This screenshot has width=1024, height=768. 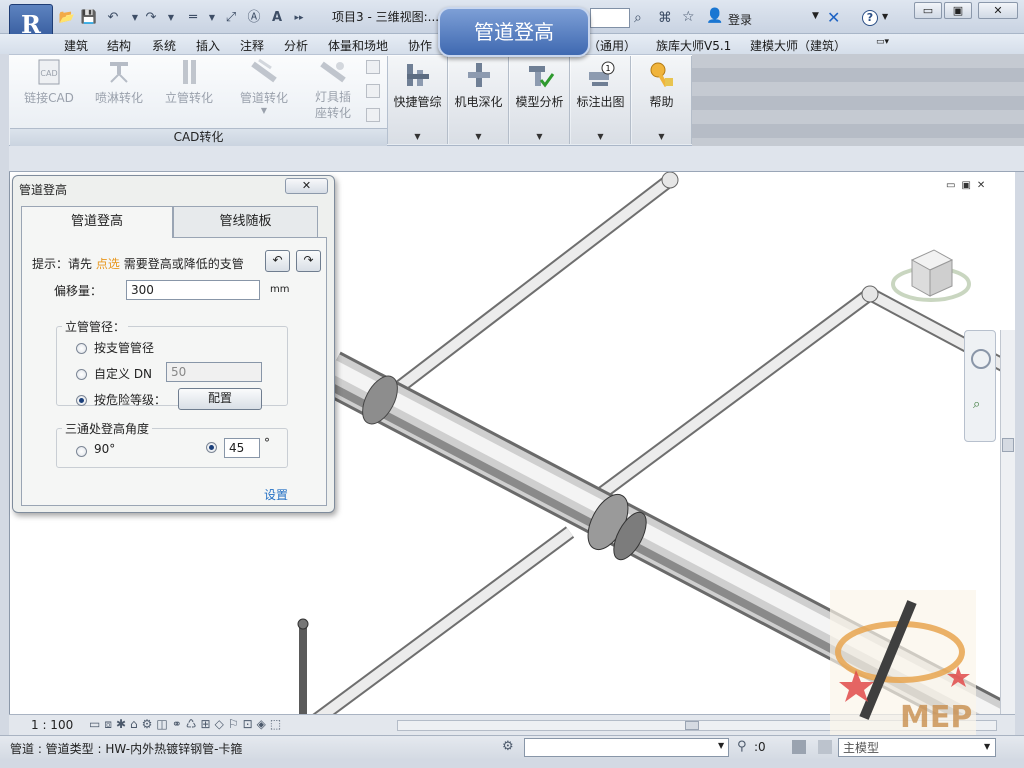 I want to click on subscription-icon: ⌘, so click(x=665, y=18).